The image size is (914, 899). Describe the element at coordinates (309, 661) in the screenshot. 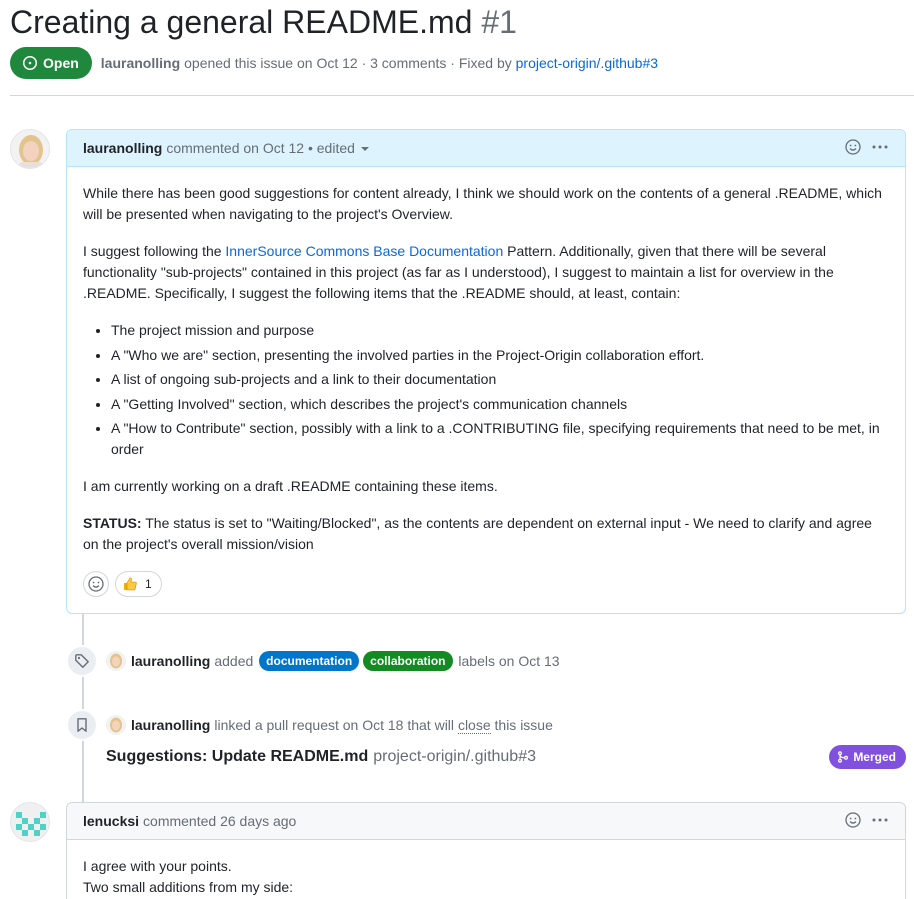

I see `label-documentation: documentation` at that location.